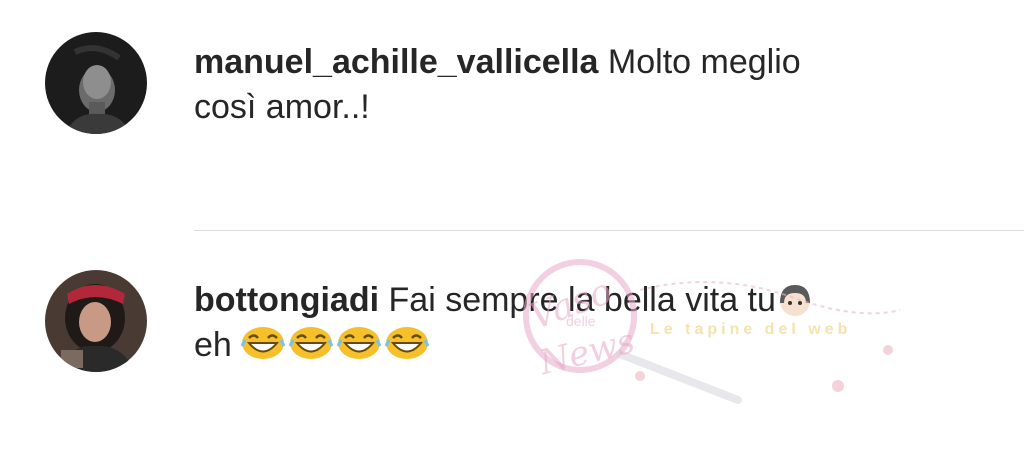  Describe the element at coordinates (282, 107) in the screenshot. I see `comment-body-line2: così amor..!` at that location.